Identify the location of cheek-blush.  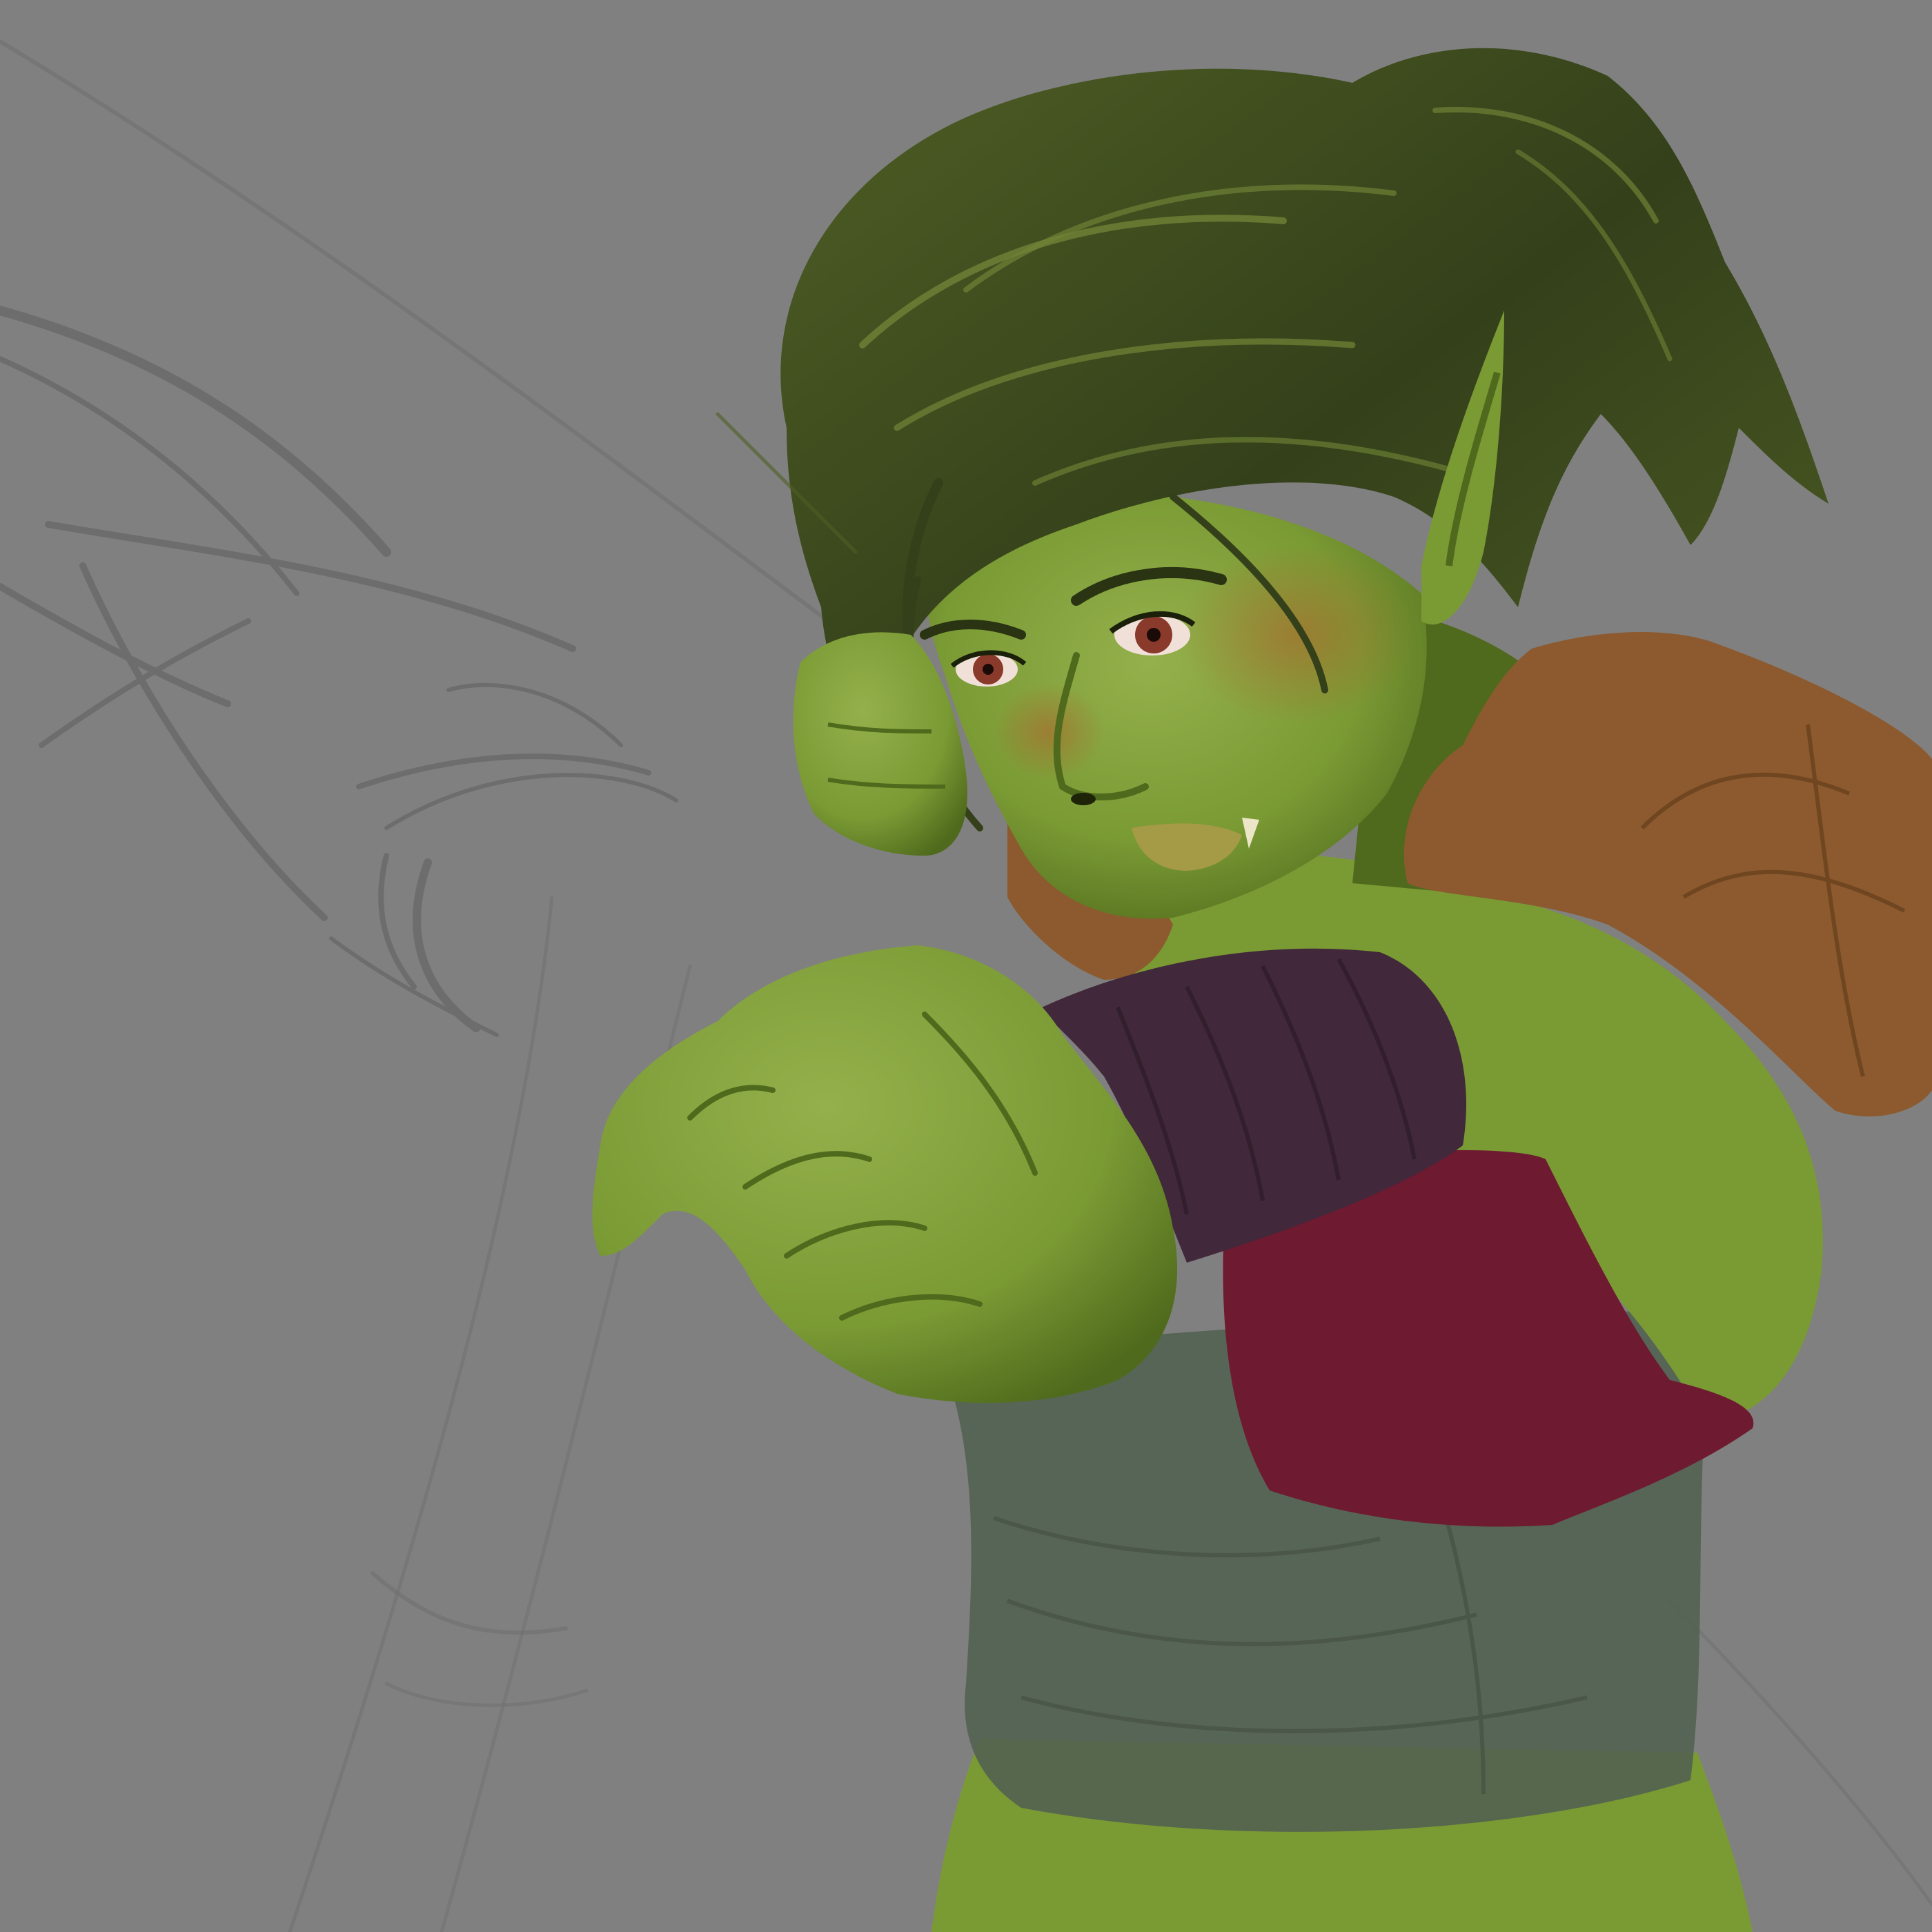
(1297, 634).